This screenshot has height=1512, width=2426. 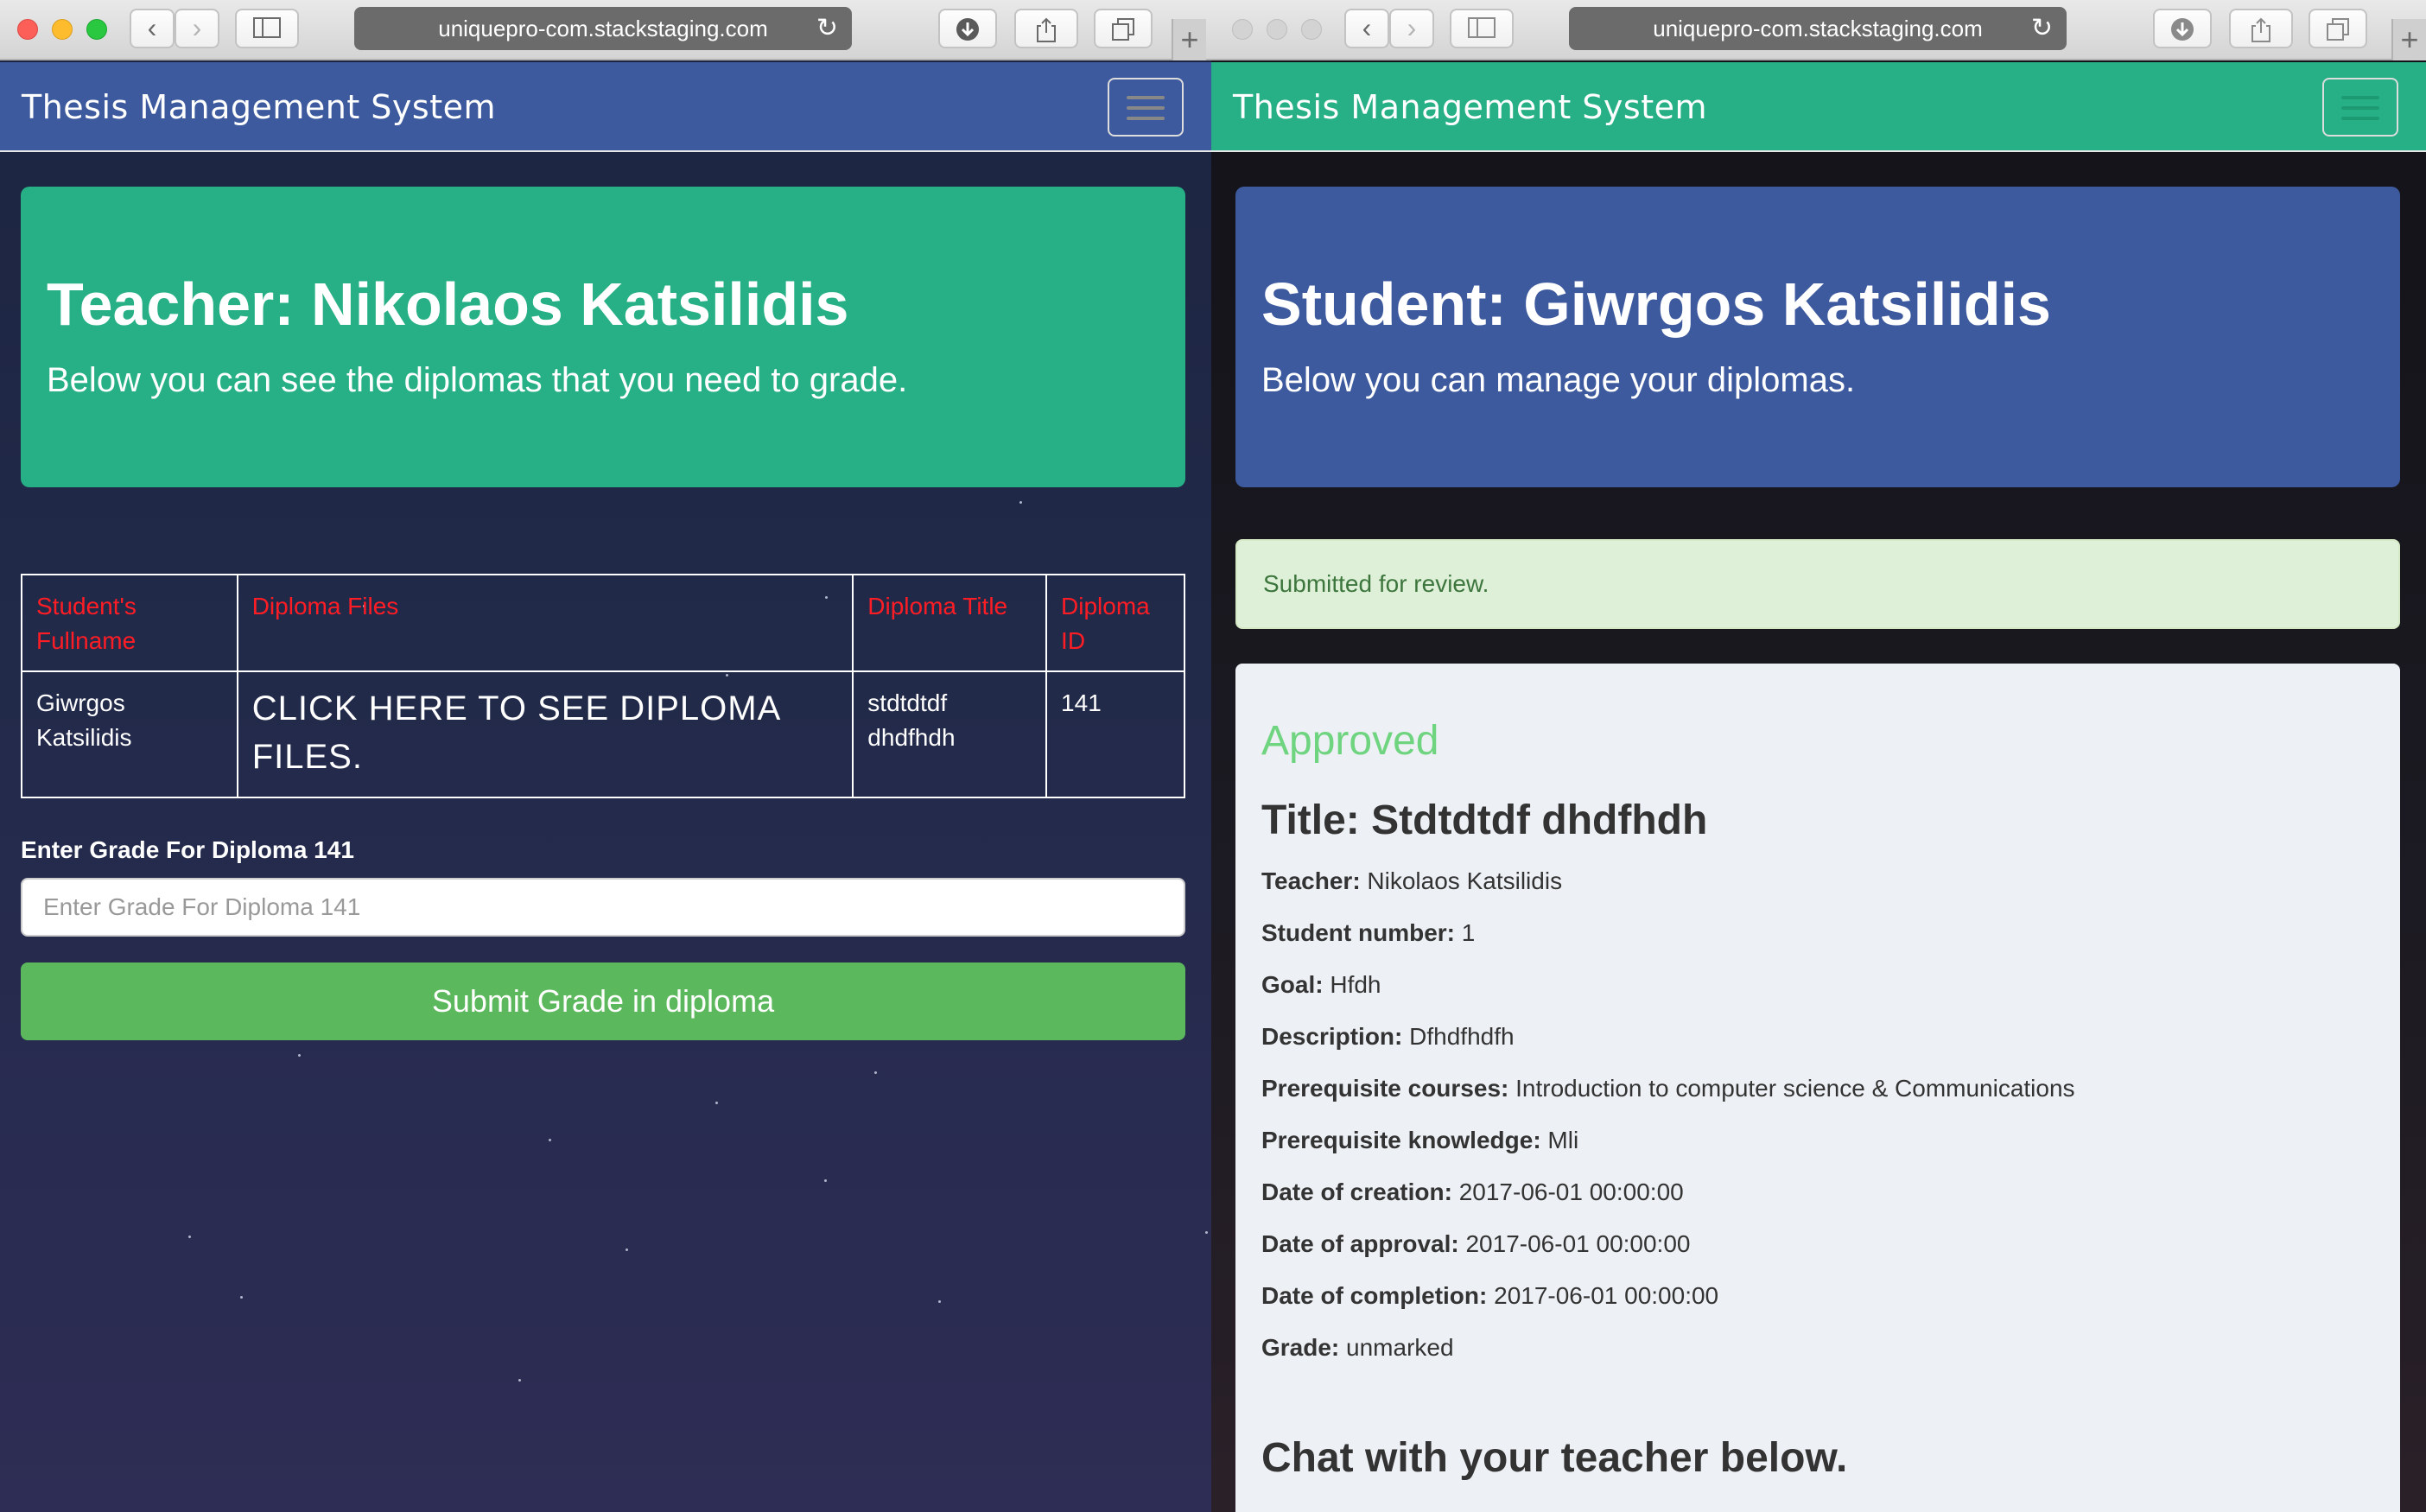 What do you see at coordinates (1355, 984) in the screenshot?
I see `detail-value: Hfdh` at bounding box center [1355, 984].